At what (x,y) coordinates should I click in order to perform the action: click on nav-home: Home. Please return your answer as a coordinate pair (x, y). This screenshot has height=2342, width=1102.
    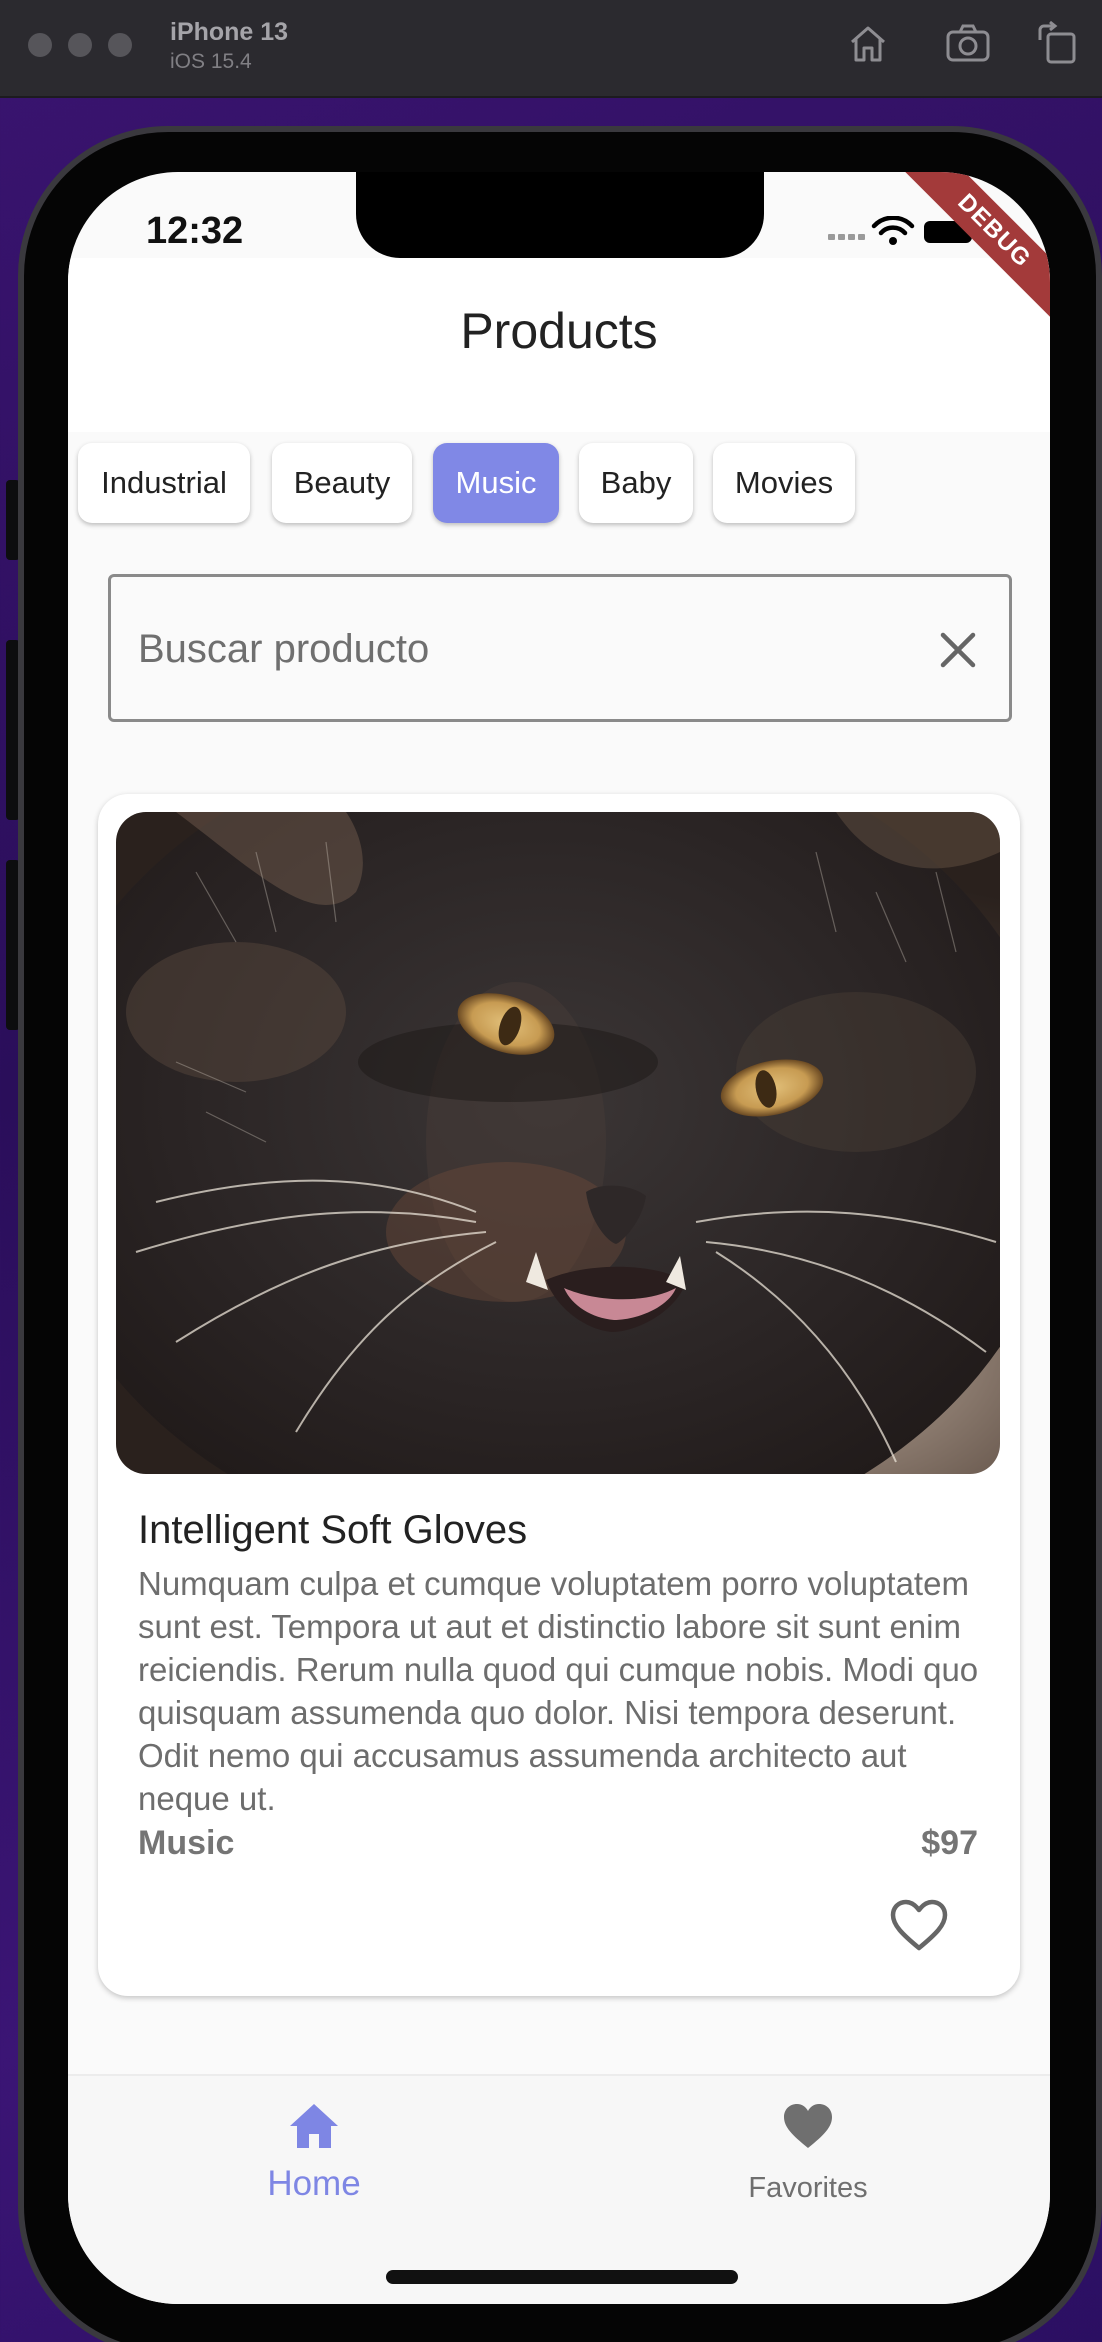
    Looking at the image, I should click on (314, 2156).